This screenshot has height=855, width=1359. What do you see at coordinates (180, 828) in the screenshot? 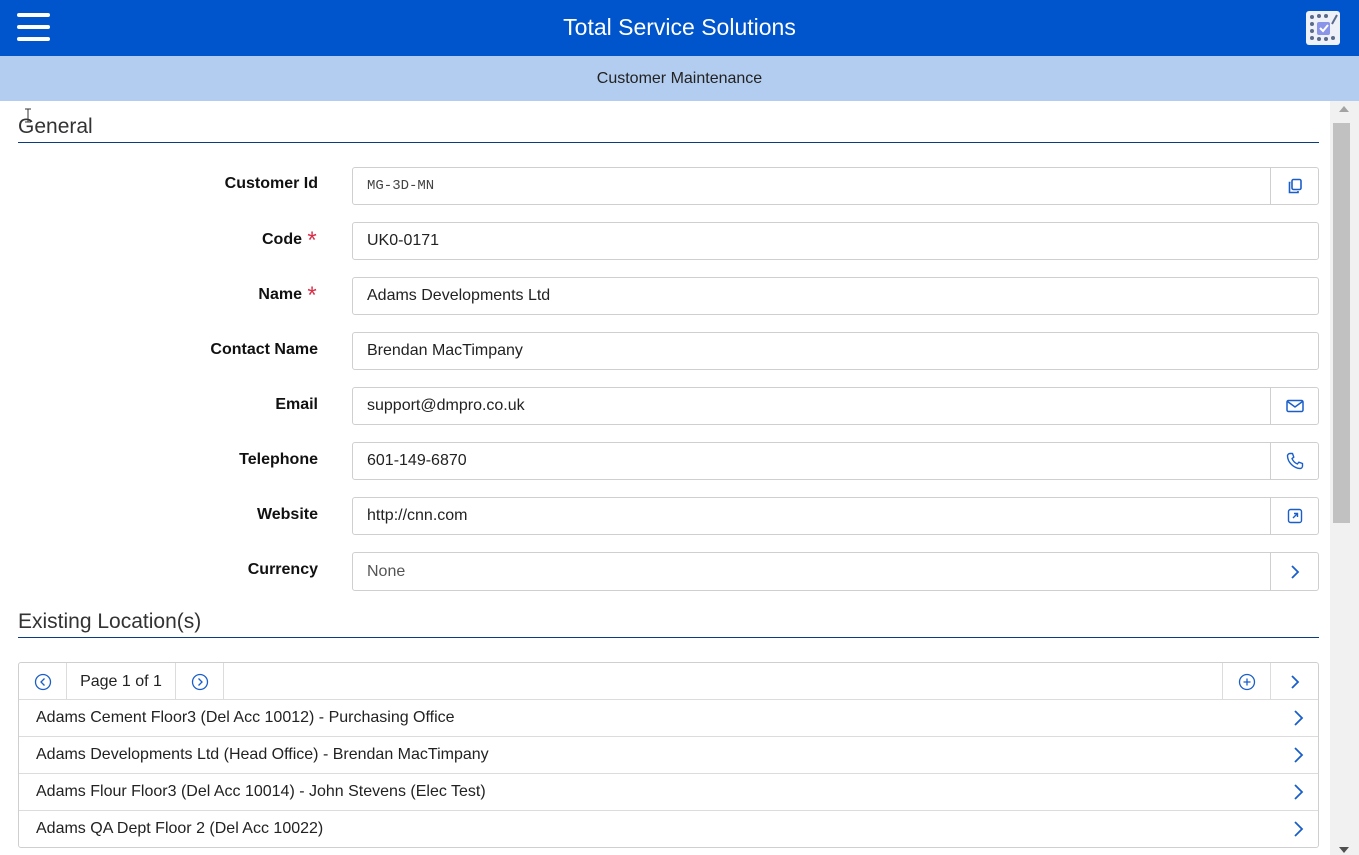
I see `location-row-text: Adams QA Dept Floor 2 (Del Acc 10022)` at bounding box center [180, 828].